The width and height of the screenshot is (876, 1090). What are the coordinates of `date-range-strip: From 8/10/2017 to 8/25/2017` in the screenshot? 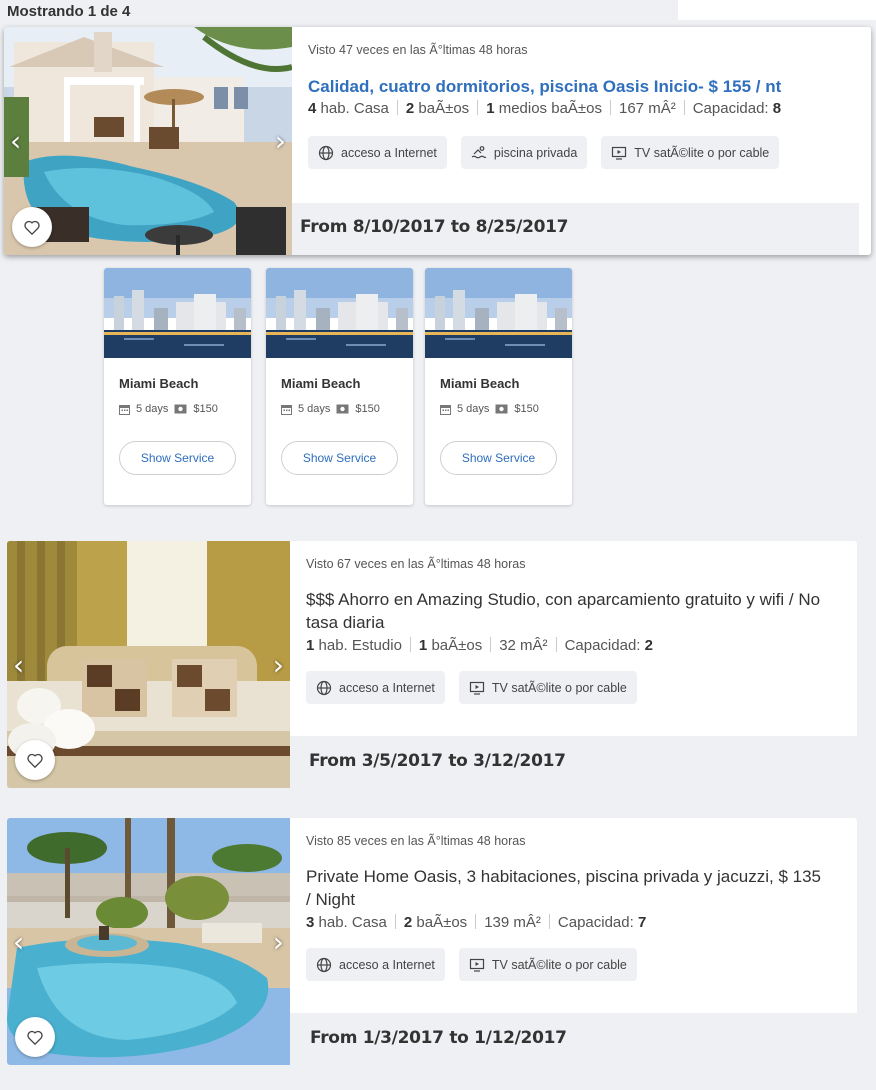 It's located at (575, 229).